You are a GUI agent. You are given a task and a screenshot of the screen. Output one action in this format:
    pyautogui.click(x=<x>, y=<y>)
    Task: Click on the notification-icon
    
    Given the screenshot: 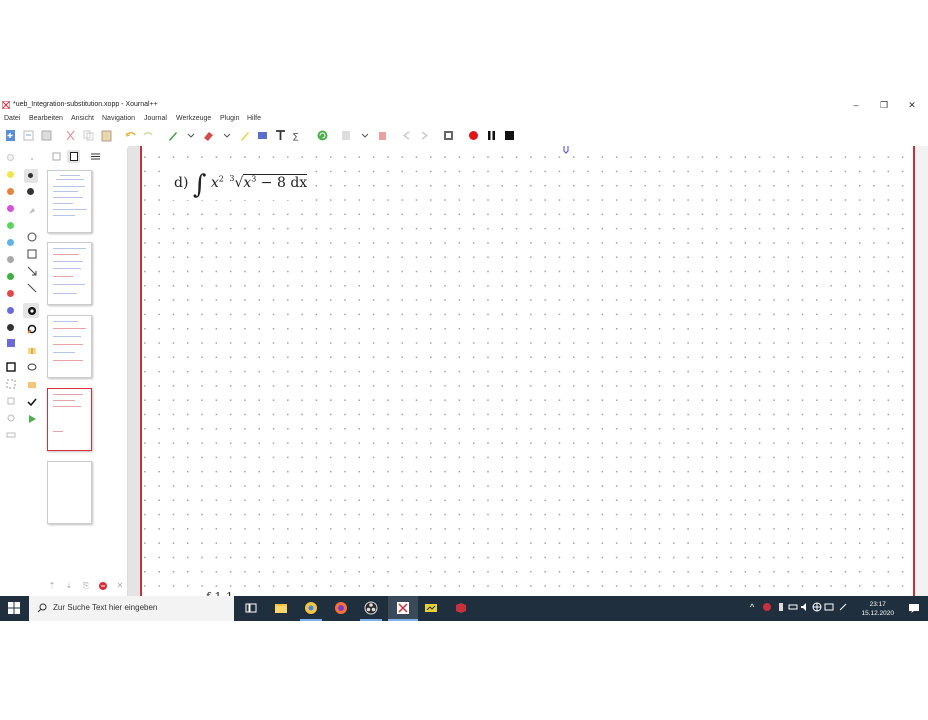 What is the action you would take?
    pyautogui.click(x=914, y=608)
    